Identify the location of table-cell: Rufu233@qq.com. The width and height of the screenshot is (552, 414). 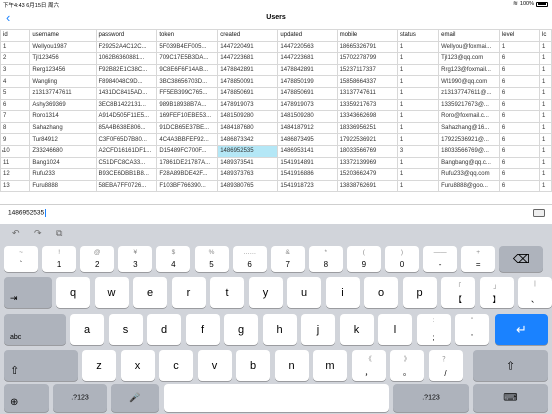
(469, 174).